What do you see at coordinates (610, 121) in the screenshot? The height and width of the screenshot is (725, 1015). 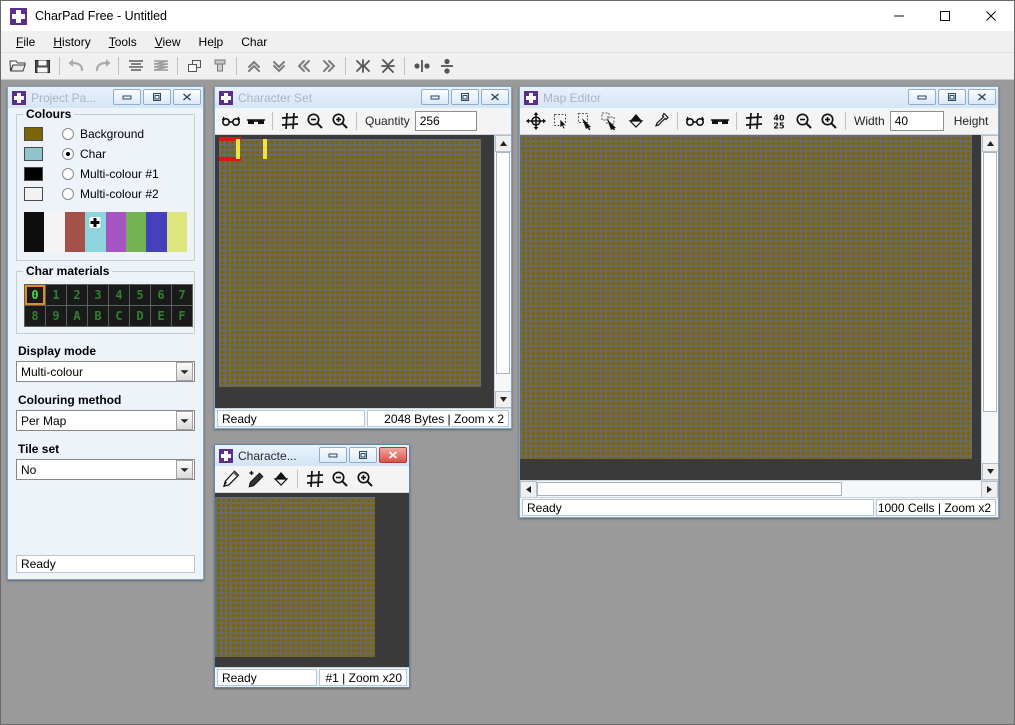 I see `clone-tool-icon` at bounding box center [610, 121].